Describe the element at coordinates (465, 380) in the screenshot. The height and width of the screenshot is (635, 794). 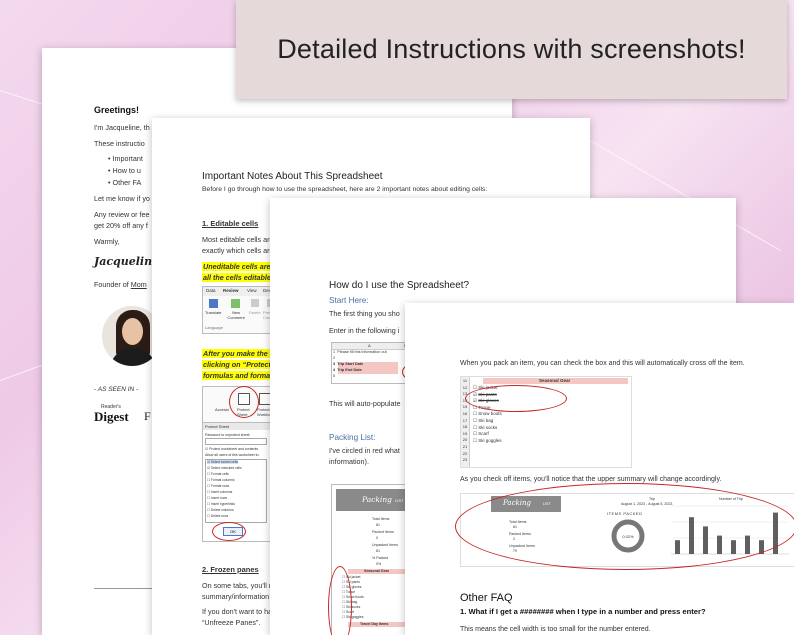
I see `row-number: 11` at that location.